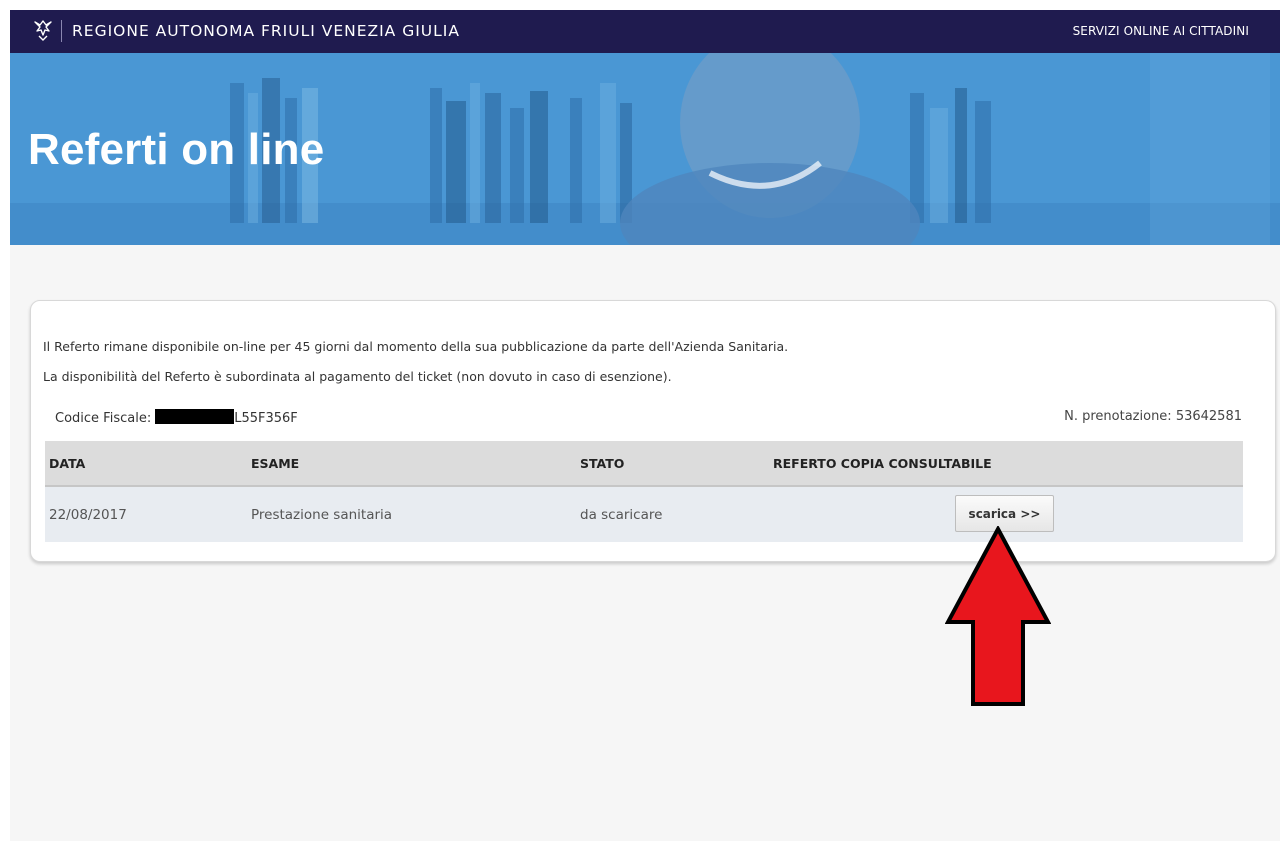  I want to click on column-header-stato: STATO, so click(602, 463).